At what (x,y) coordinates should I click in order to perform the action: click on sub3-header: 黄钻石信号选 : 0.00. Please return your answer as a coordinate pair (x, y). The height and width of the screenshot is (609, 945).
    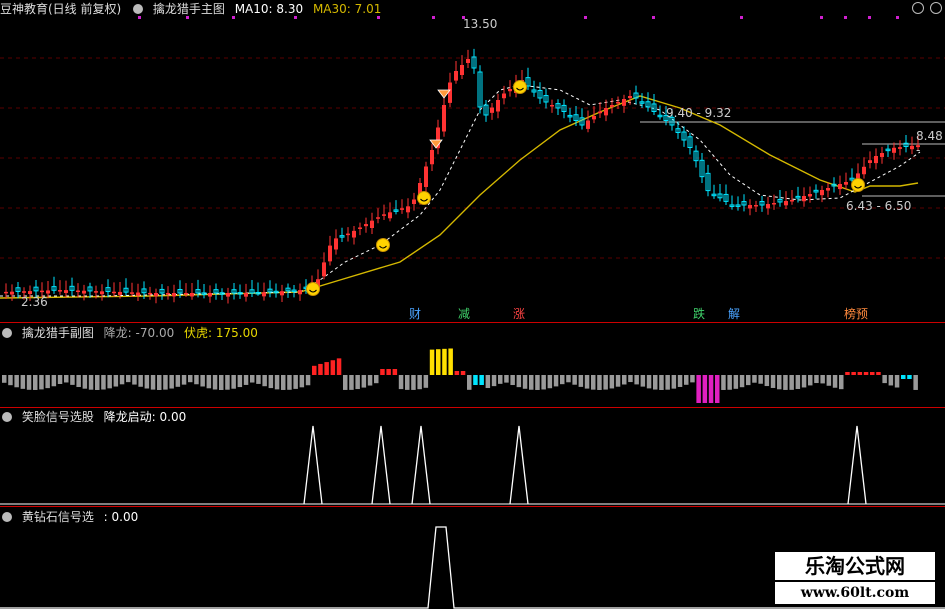
    Looking at the image, I should click on (72, 517).